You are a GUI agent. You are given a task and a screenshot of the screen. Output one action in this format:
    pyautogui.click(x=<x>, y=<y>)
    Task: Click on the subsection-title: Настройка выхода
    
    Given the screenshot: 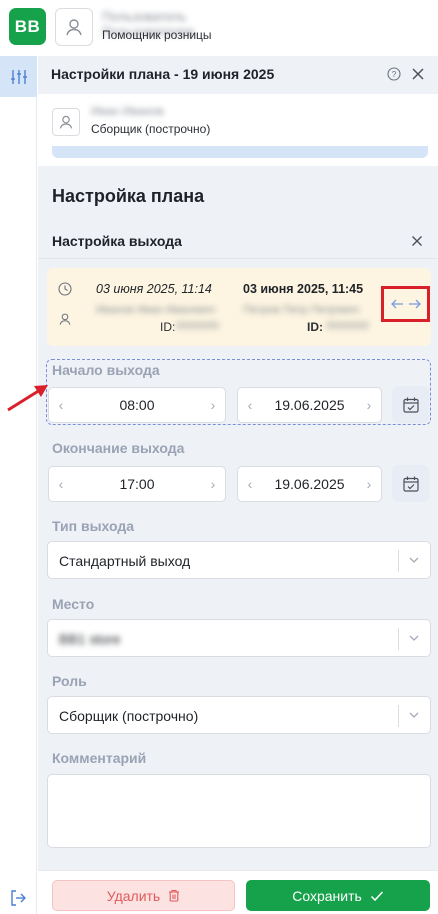 What is the action you would take?
    pyautogui.click(x=117, y=241)
    